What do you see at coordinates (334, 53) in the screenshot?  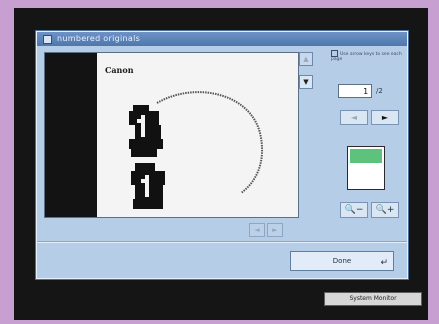 I see `page-hint-icon` at bounding box center [334, 53].